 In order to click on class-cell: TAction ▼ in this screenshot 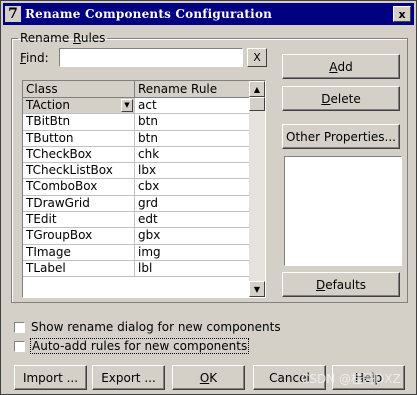, I will do `click(79, 106)`.